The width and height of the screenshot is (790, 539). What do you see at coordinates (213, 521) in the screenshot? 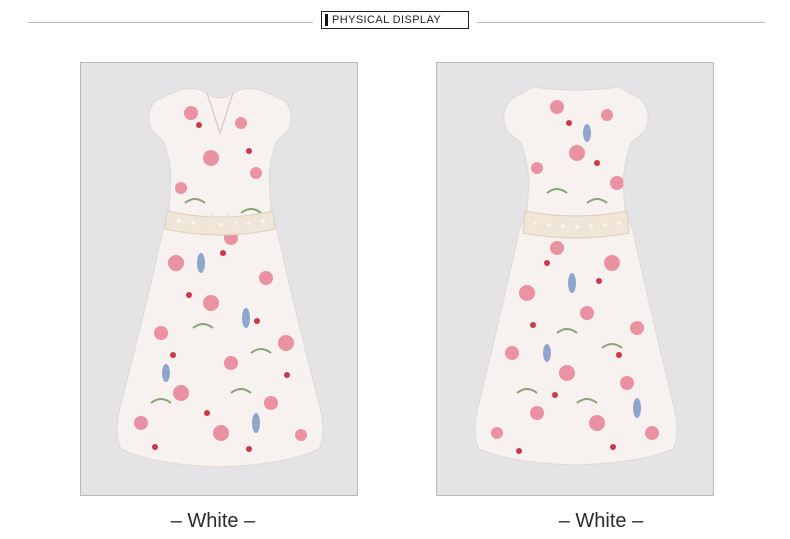
I see `product-caption-front: – White –` at bounding box center [213, 521].